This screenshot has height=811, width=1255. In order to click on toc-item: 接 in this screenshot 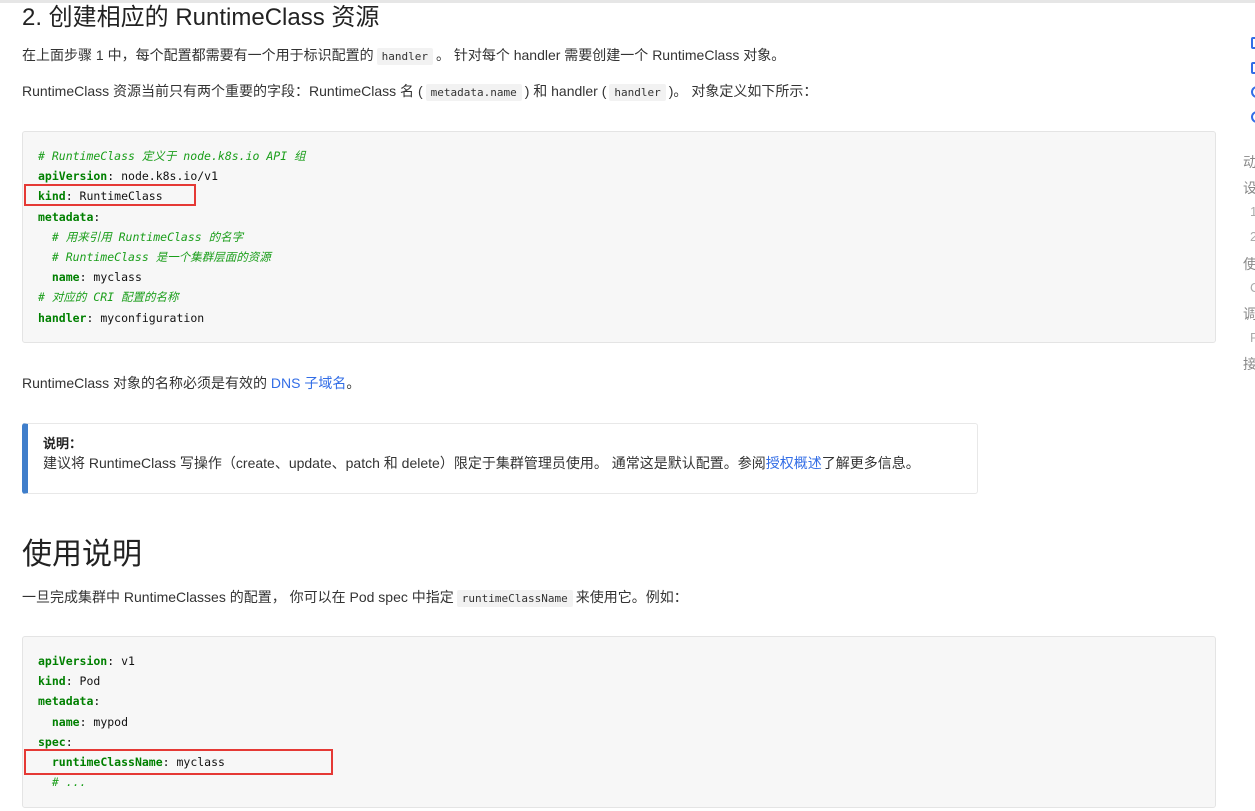, I will do `click(1249, 364)`.